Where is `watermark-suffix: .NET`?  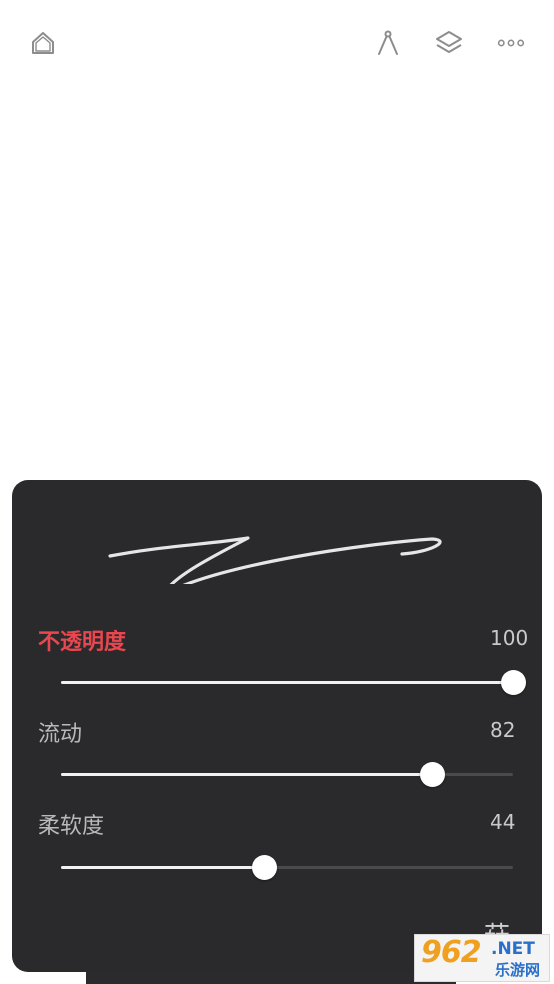
watermark-suffix: .NET is located at coordinates (513, 949).